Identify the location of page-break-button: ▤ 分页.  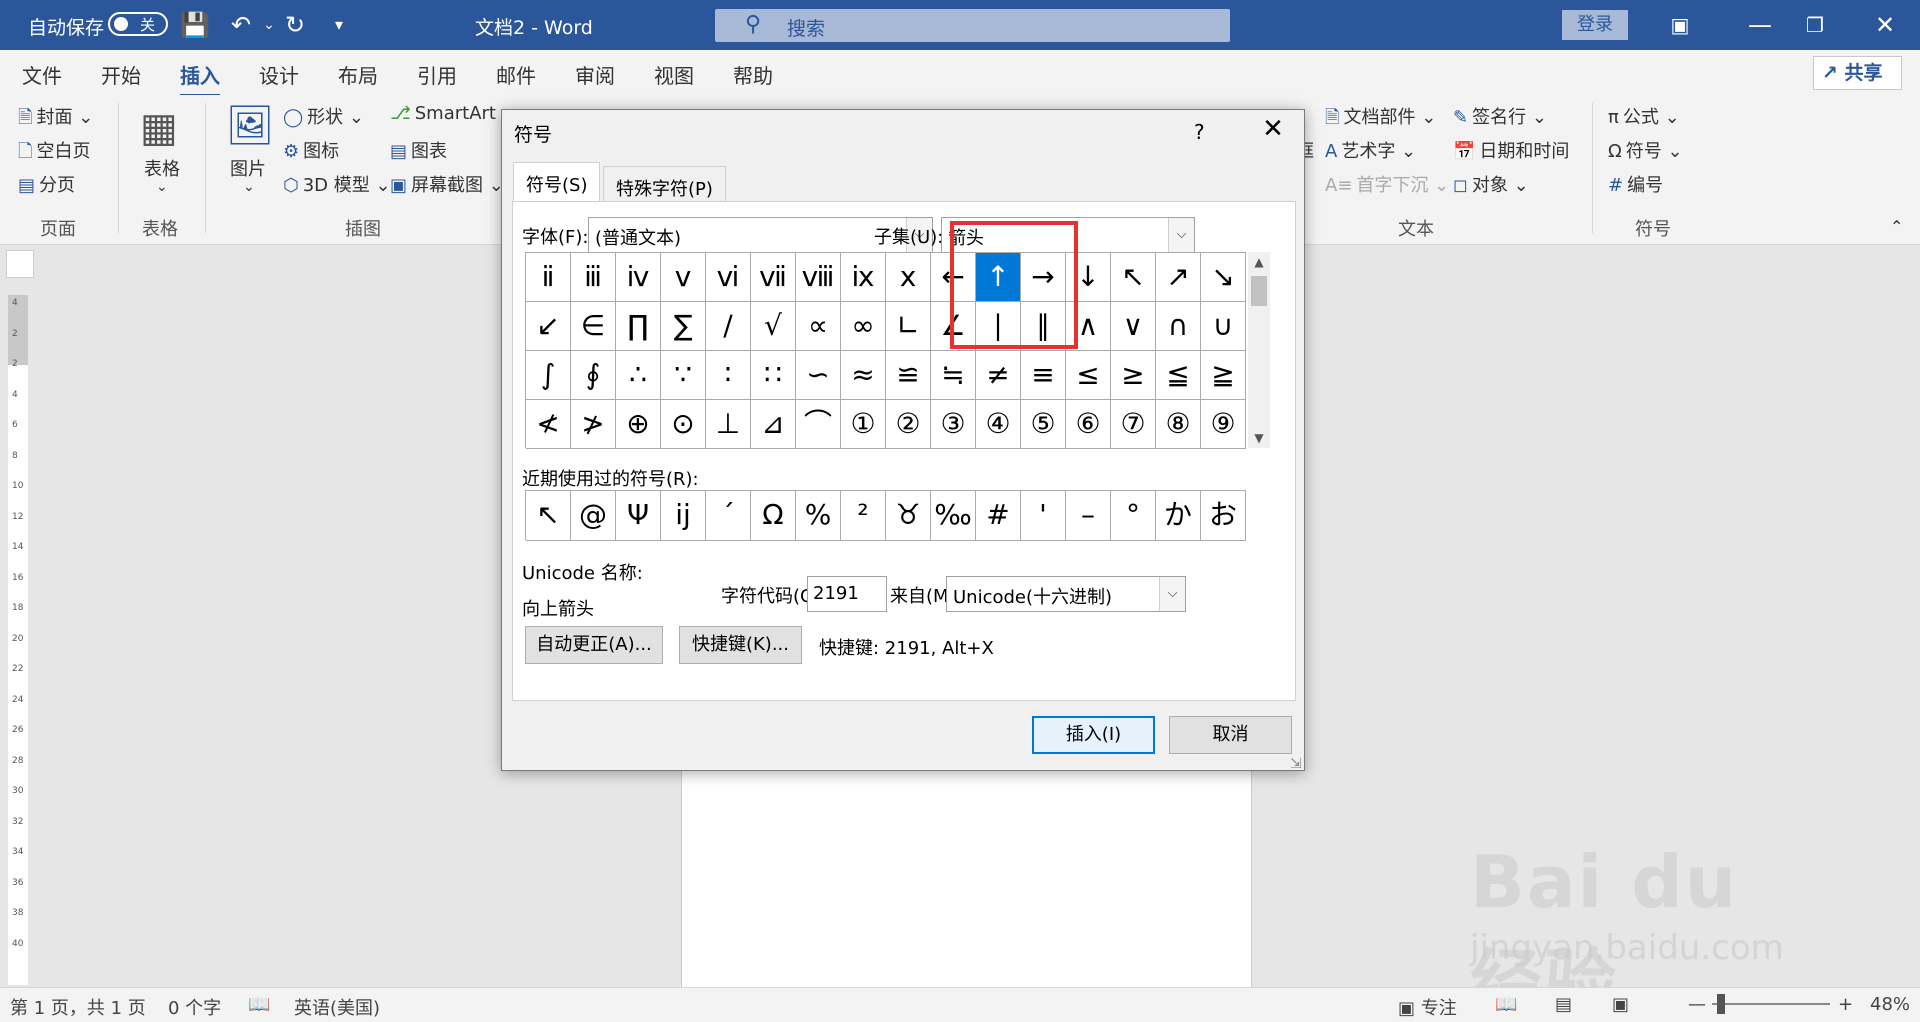
(46, 184).